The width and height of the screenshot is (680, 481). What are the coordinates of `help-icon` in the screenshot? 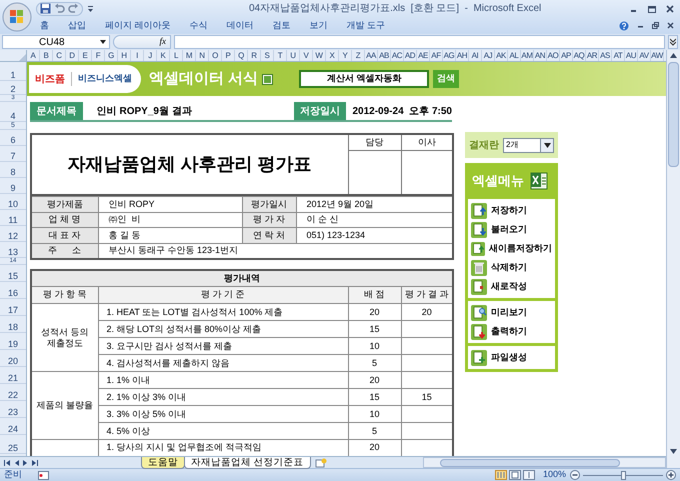 It's located at (624, 25).